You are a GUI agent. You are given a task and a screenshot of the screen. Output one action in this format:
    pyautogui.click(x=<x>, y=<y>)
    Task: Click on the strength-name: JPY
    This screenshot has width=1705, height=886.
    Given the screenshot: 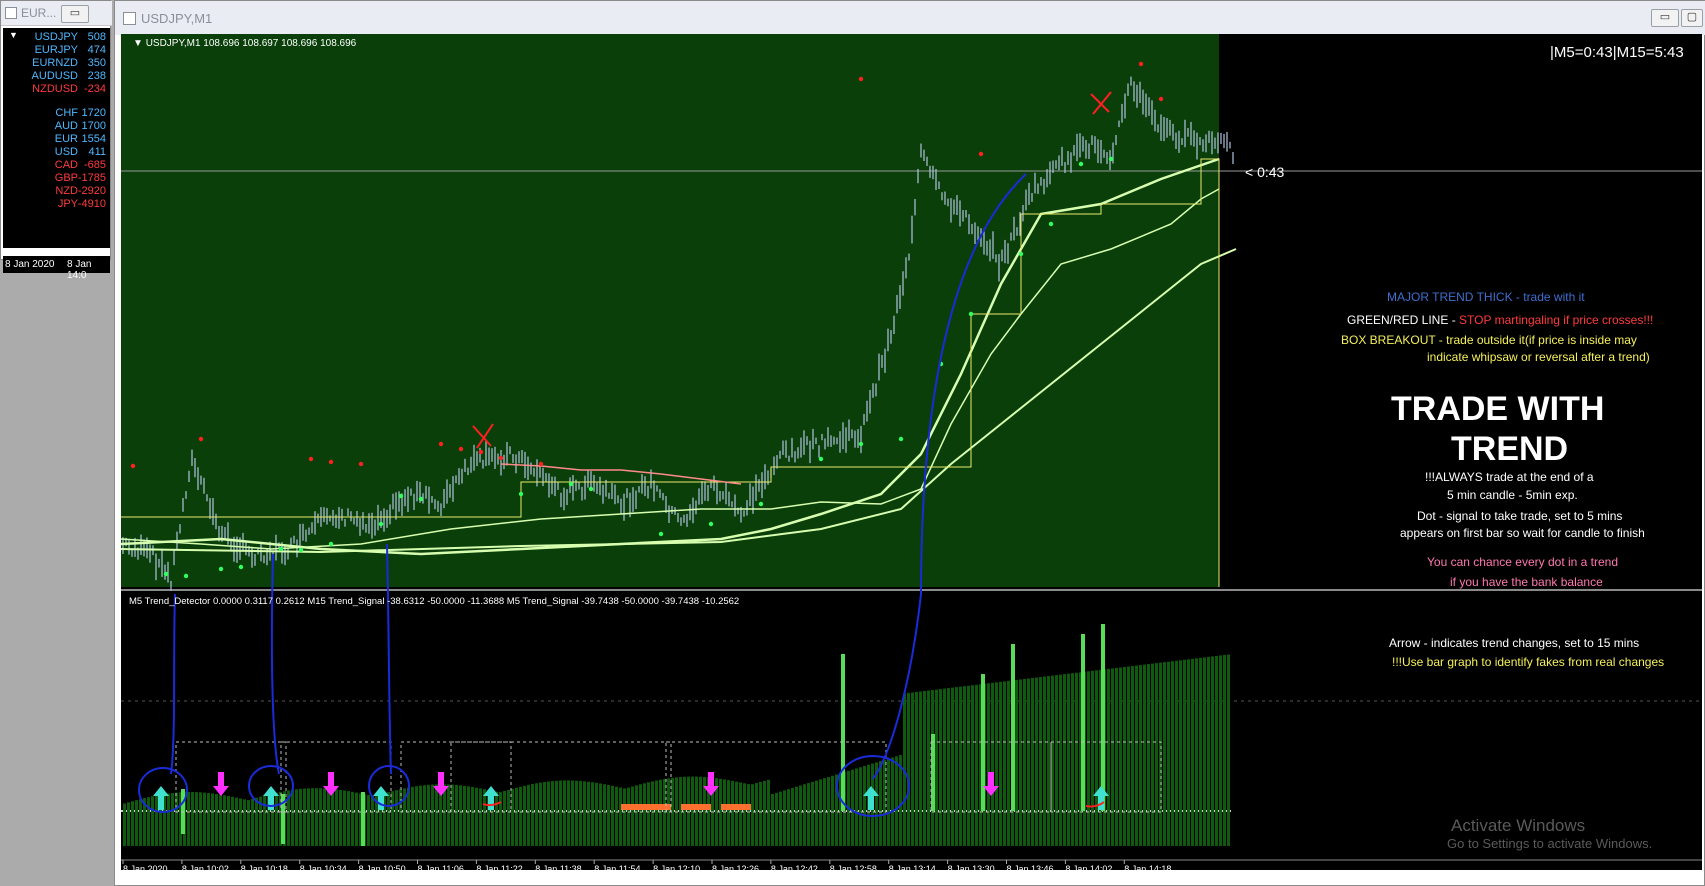 What is the action you would take?
    pyautogui.click(x=67, y=204)
    